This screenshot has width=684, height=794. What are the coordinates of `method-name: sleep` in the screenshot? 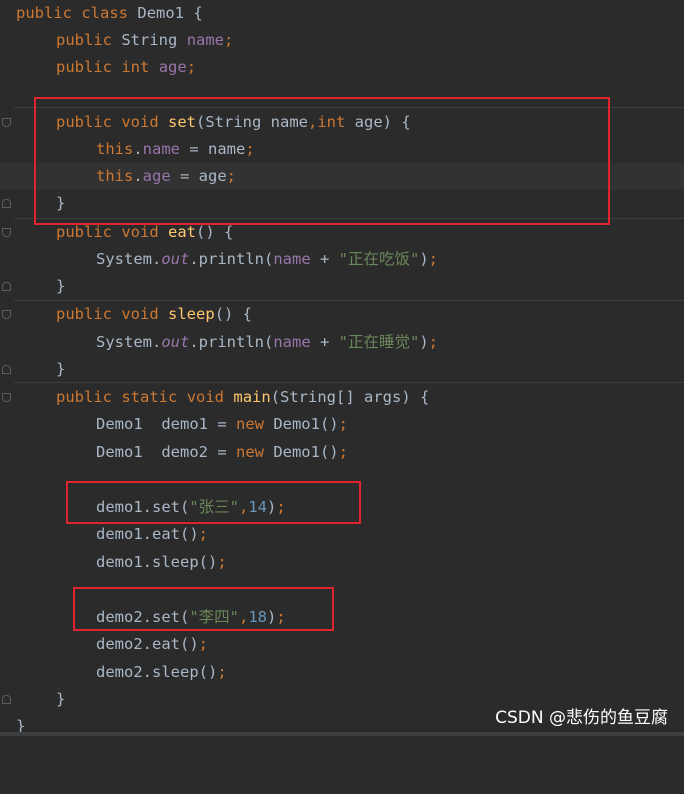 It's located at (191, 314).